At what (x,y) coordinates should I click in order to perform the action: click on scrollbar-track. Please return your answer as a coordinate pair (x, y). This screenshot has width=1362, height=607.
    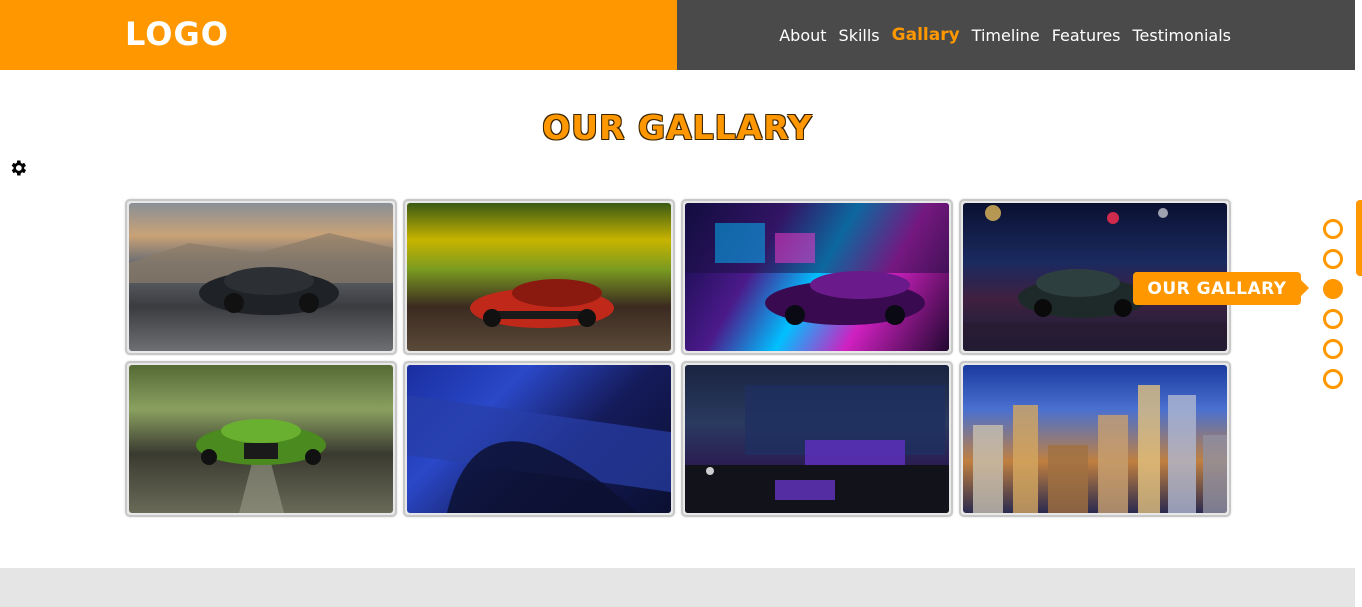
    Looking at the image, I should click on (1358, 303).